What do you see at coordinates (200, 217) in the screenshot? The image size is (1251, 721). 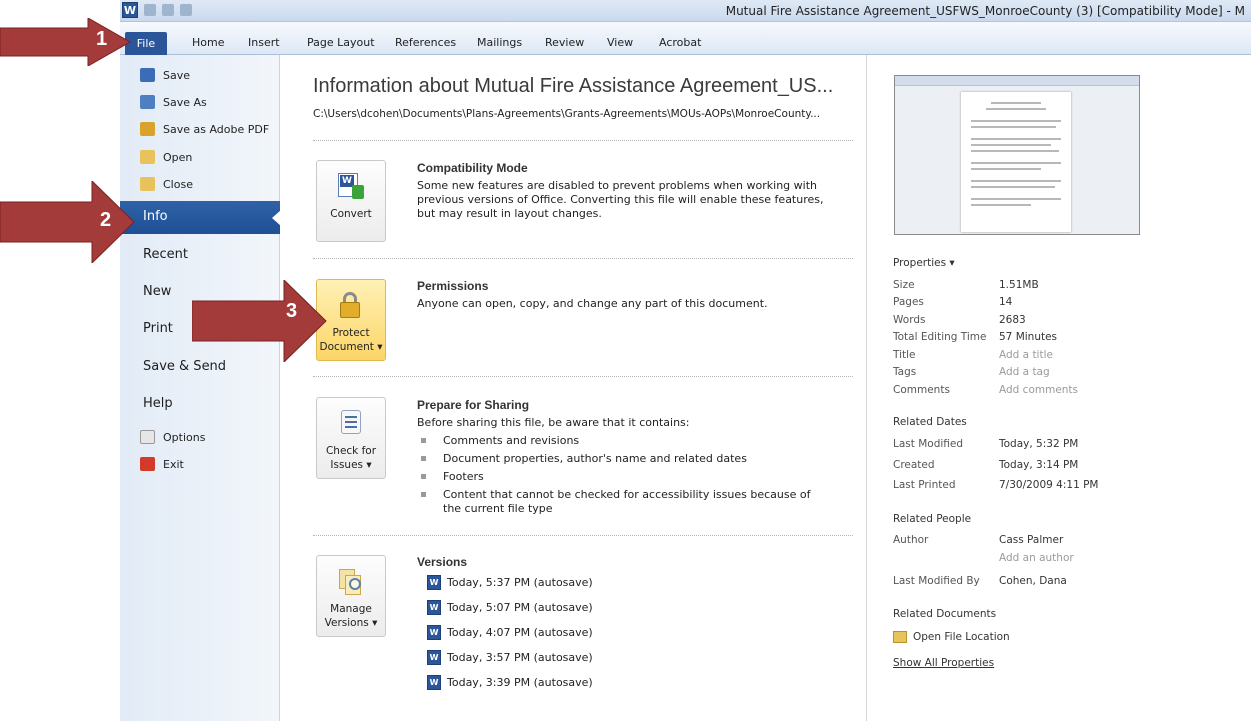 I see `menu-info: Info` at bounding box center [200, 217].